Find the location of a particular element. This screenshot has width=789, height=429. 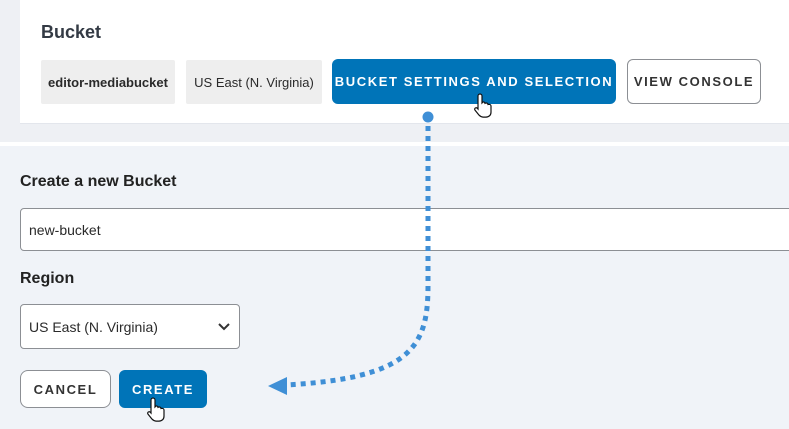

cancel-button: CANCEL is located at coordinates (65, 389).